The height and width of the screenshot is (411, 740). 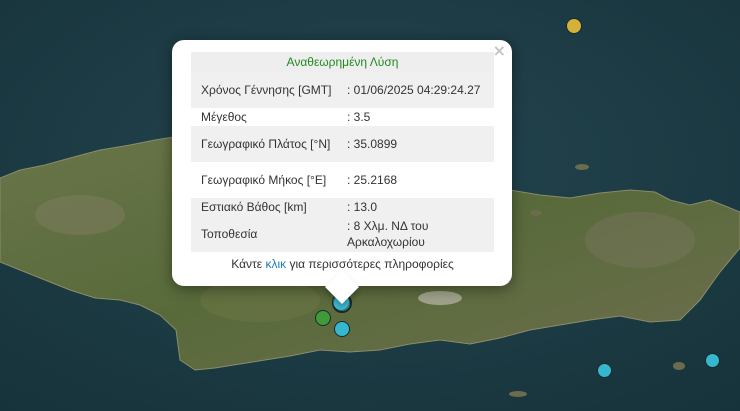 What do you see at coordinates (264, 180) in the screenshot?
I see `info-label: Γεωγραφικό Μήκος [°E]` at bounding box center [264, 180].